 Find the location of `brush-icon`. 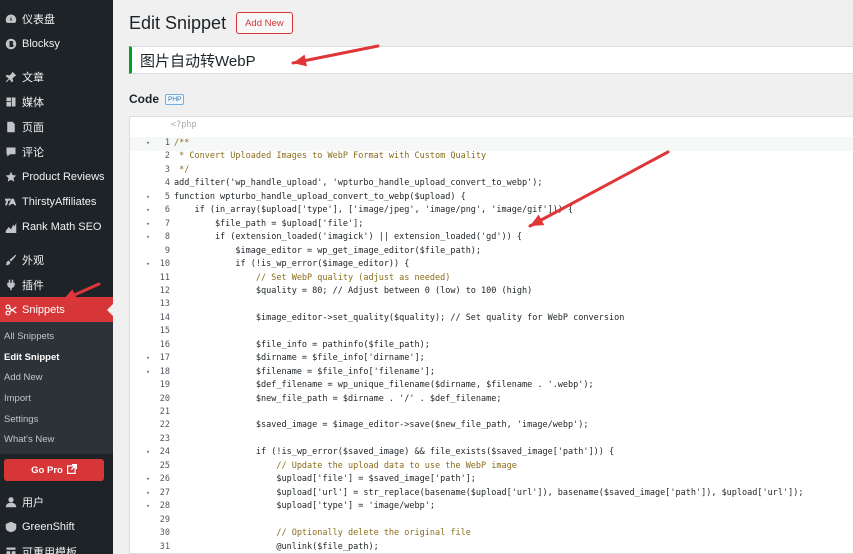

brush-icon is located at coordinates (11, 260).